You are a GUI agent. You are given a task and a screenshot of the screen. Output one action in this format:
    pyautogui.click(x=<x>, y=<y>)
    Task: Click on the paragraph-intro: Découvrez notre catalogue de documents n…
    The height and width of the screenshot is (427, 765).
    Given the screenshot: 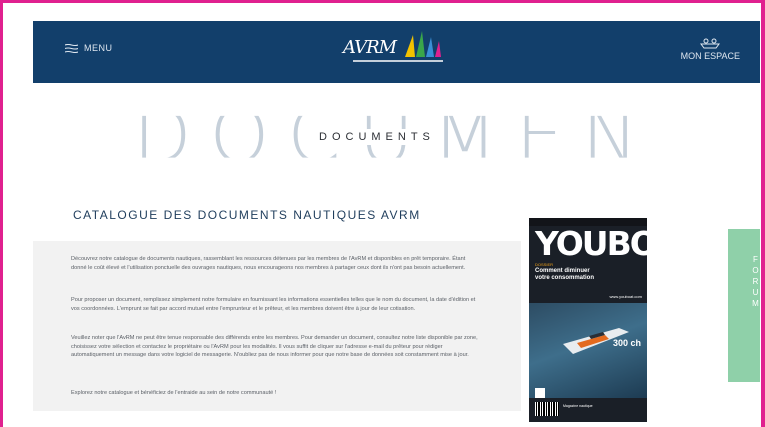 What is the action you would take?
    pyautogui.click(x=268, y=263)
    